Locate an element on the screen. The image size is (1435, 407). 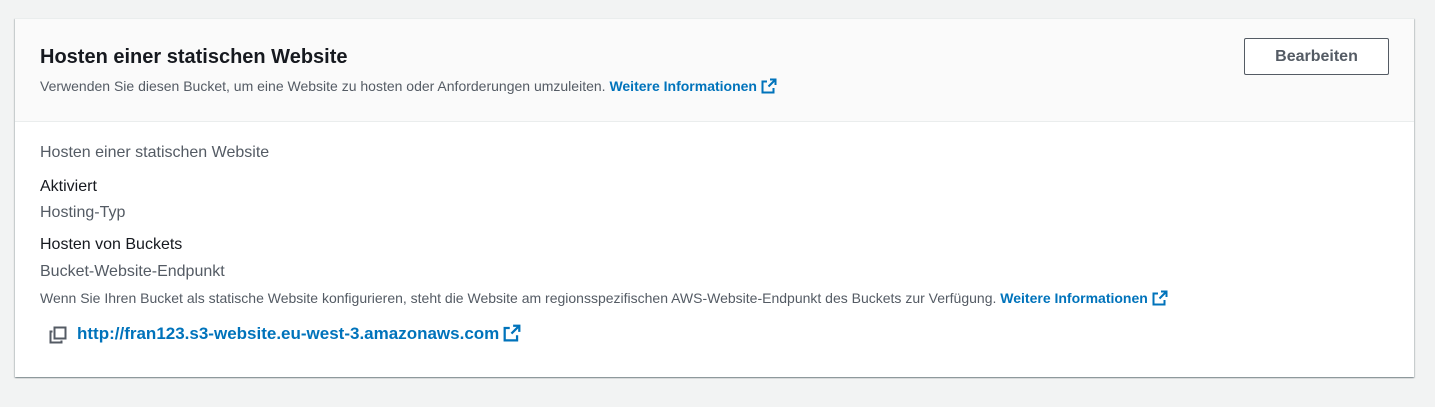
more-info-link-label: Weitere Informationen is located at coordinates (683, 86).